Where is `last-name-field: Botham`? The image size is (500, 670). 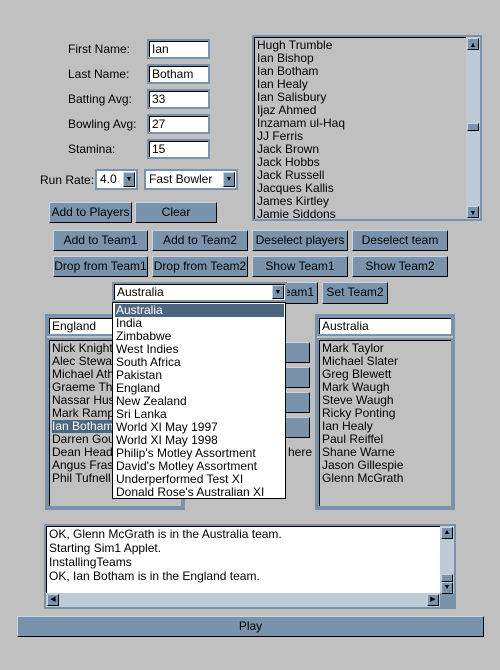 last-name-field: Botham is located at coordinates (178, 74).